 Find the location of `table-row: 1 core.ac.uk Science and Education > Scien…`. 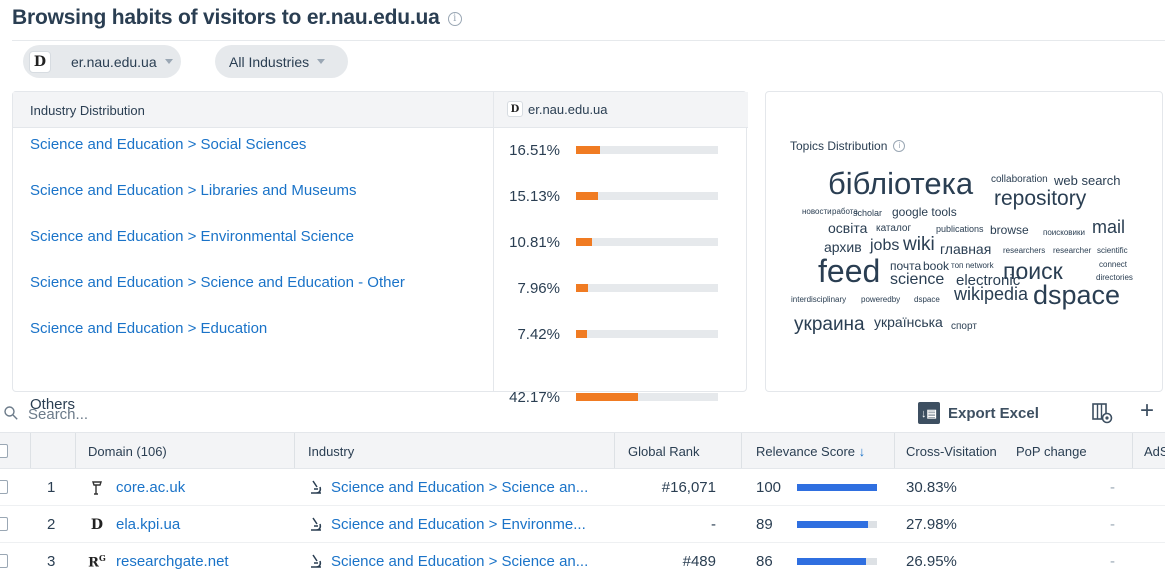

table-row: 1 core.ac.uk Science and Education > Scien… is located at coordinates (582, 487).